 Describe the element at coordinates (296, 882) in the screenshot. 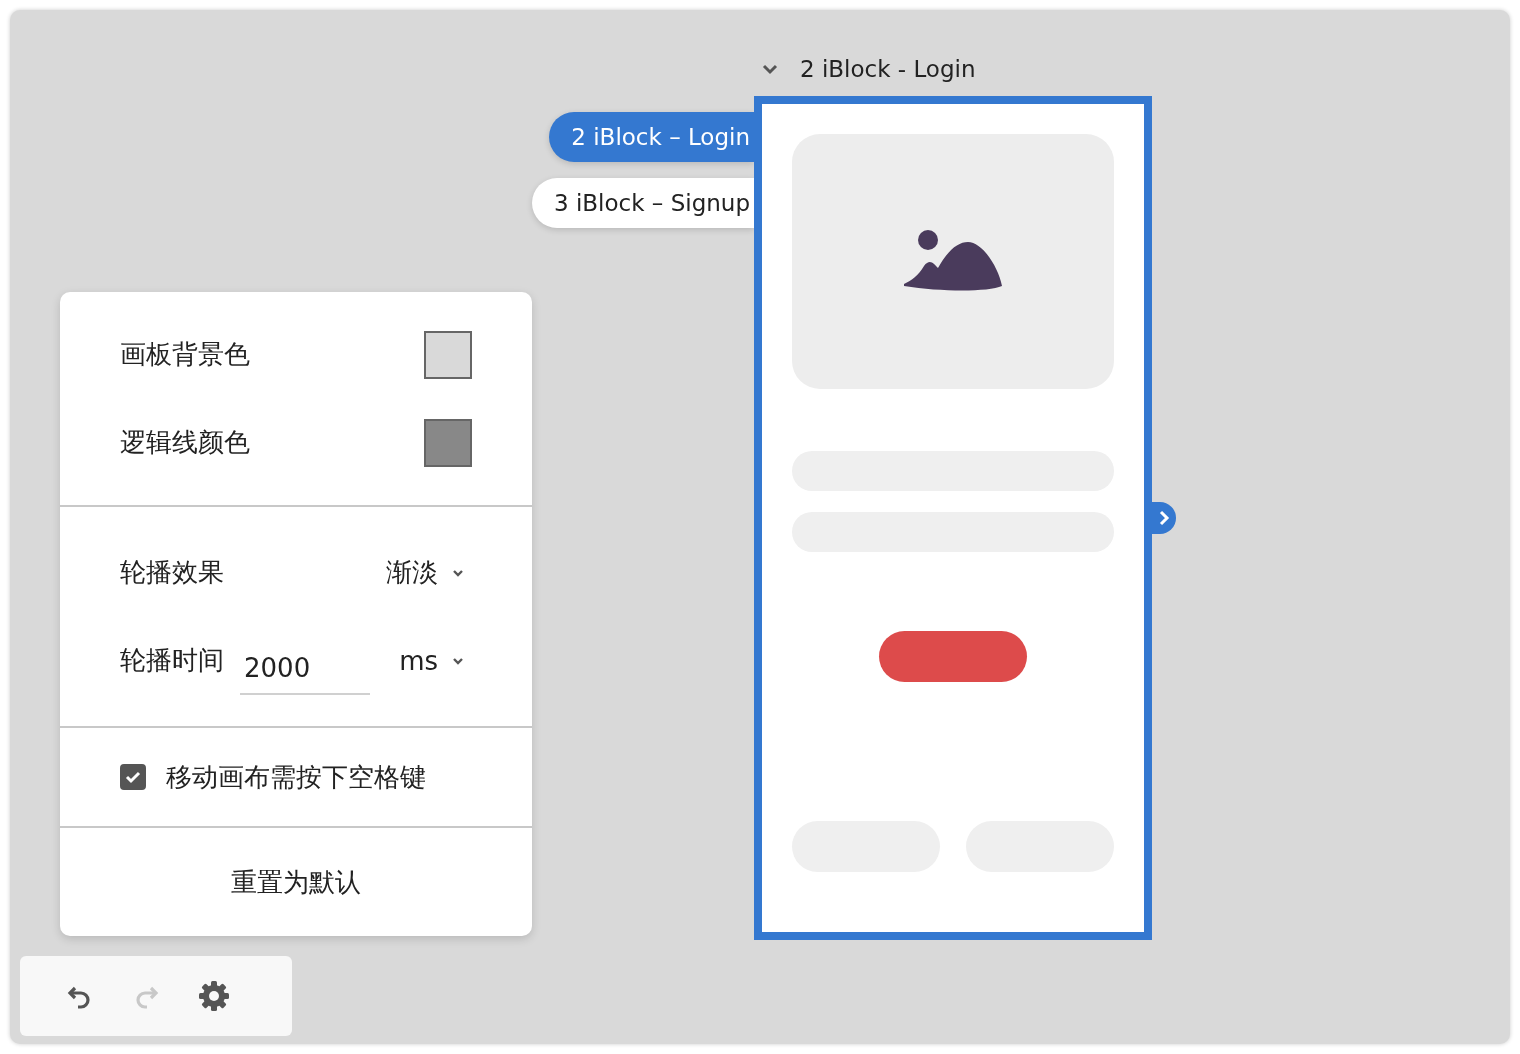

I see `reset-button: 重置为默认` at that location.